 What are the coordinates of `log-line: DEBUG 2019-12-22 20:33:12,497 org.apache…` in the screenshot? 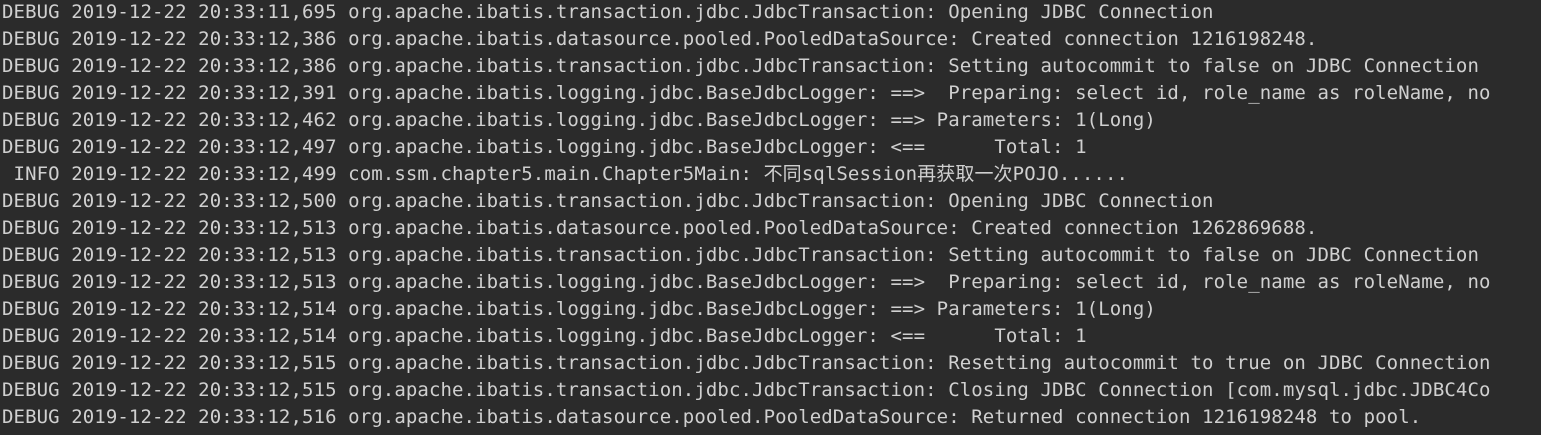 It's located at (544, 147).